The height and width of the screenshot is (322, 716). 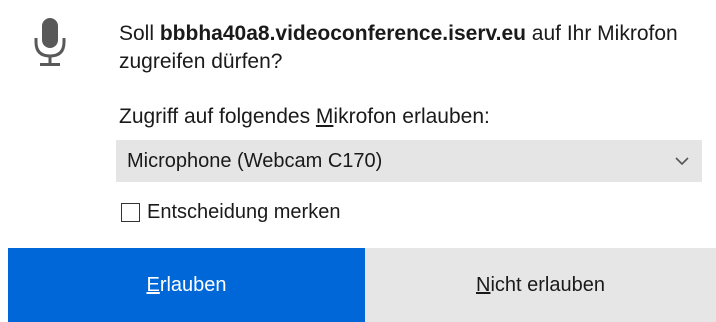 What do you see at coordinates (130, 212) in the screenshot?
I see `remember-decision-checkbox` at bounding box center [130, 212].